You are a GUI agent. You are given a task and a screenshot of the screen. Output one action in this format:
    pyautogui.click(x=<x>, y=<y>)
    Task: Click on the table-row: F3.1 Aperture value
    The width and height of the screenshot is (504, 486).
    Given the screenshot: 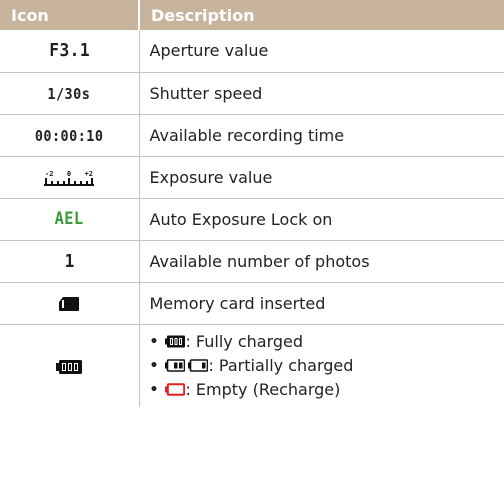 What is the action you would take?
    pyautogui.click(x=252, y=51)
    